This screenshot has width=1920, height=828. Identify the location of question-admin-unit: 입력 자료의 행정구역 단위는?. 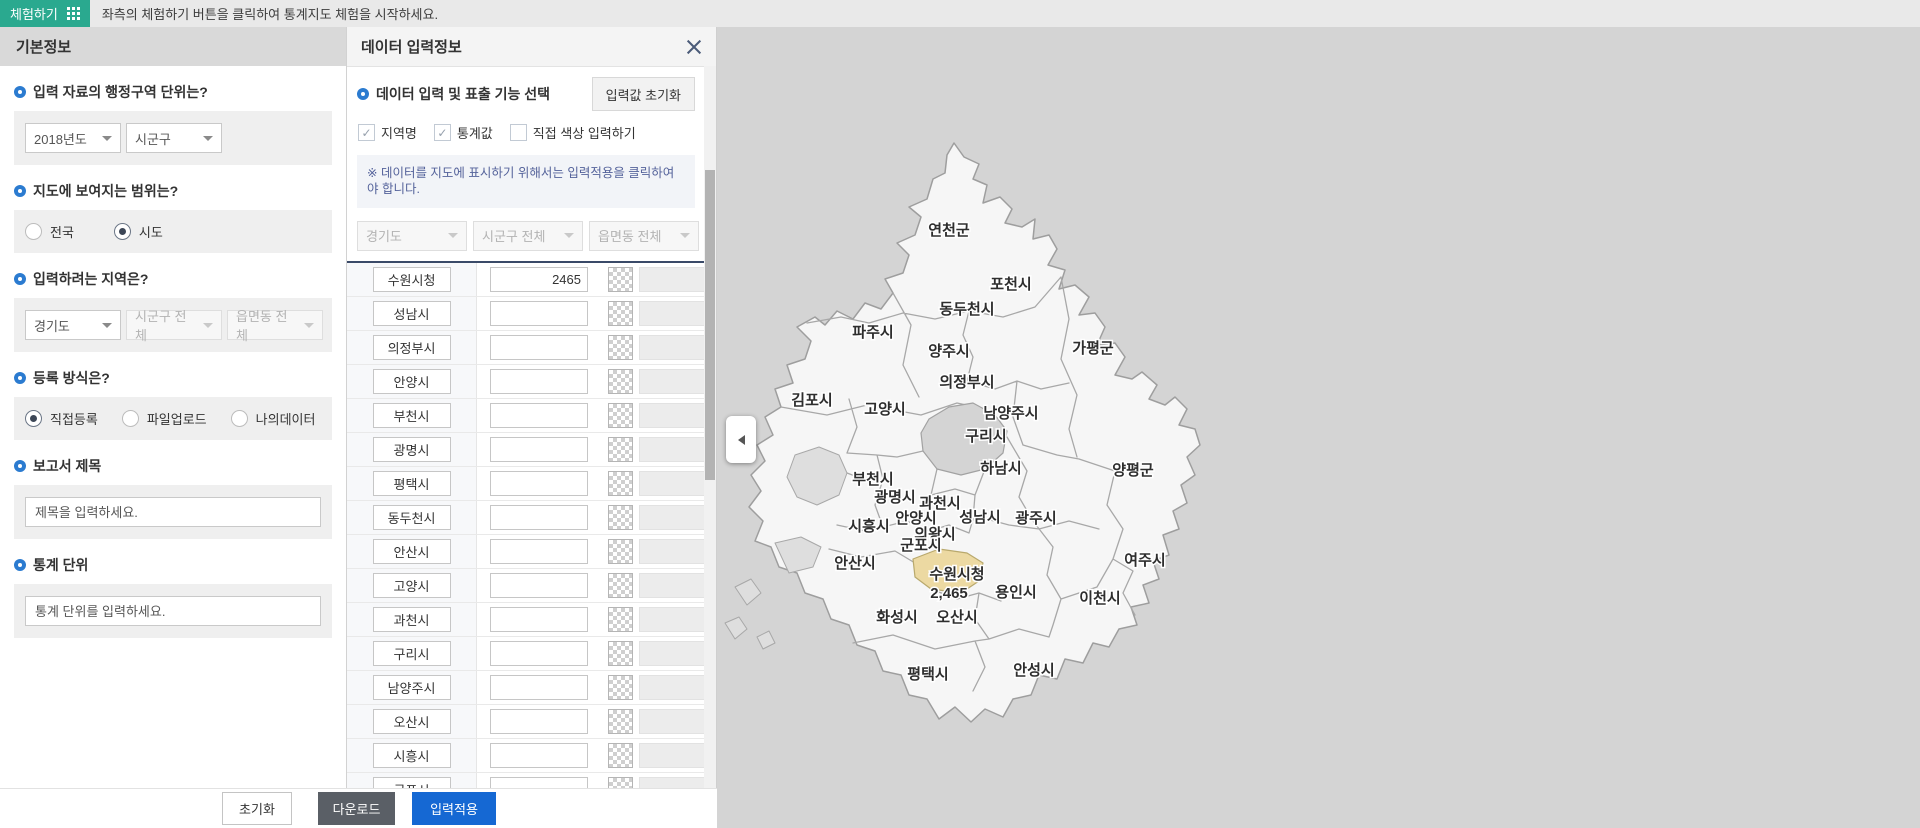
(173, 92).